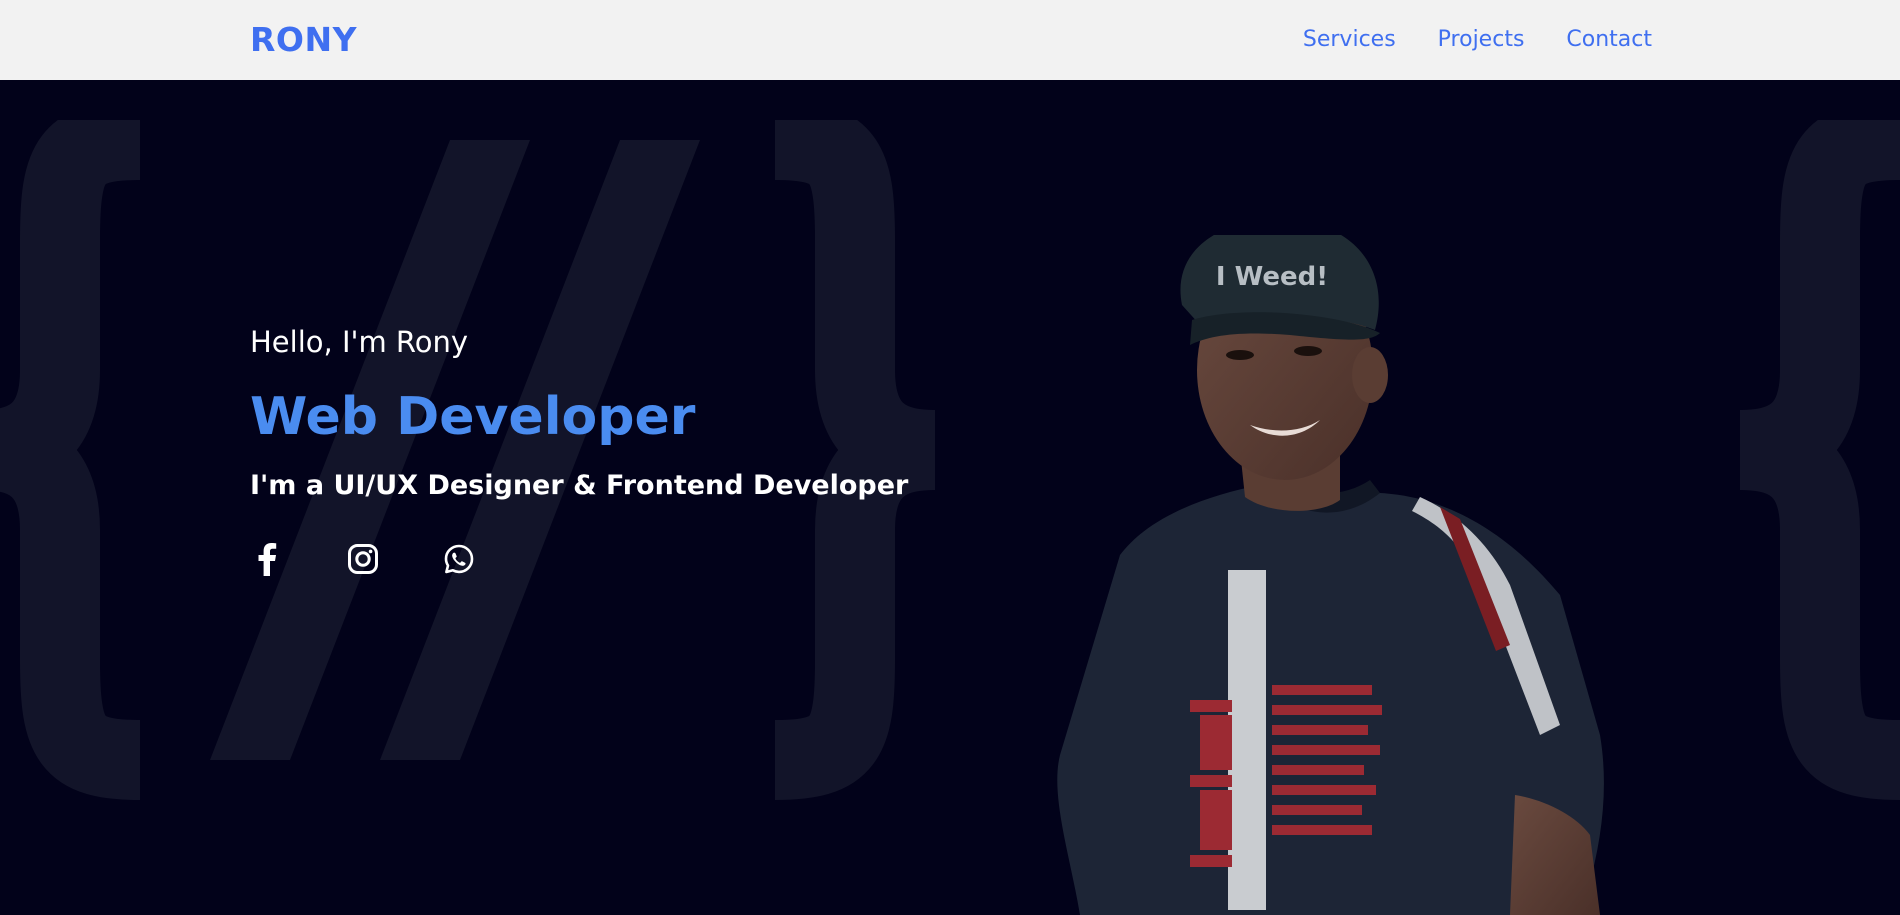 This screenshot has height=915, width=1900. Describe the element at coordinates (1272, 277) in the screenshot. I see `cap-text: I Weed!` at that location.